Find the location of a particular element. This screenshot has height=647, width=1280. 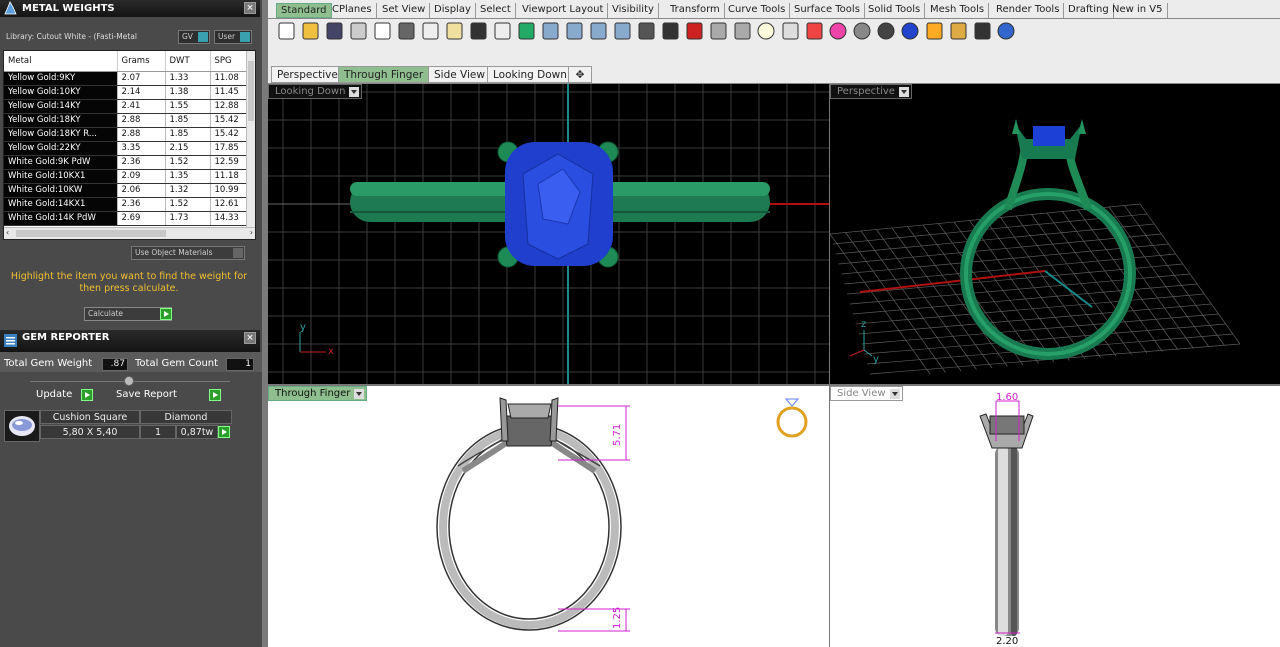

metal-name-cell: White Gold:10KW is located at coordinates (61, 190).